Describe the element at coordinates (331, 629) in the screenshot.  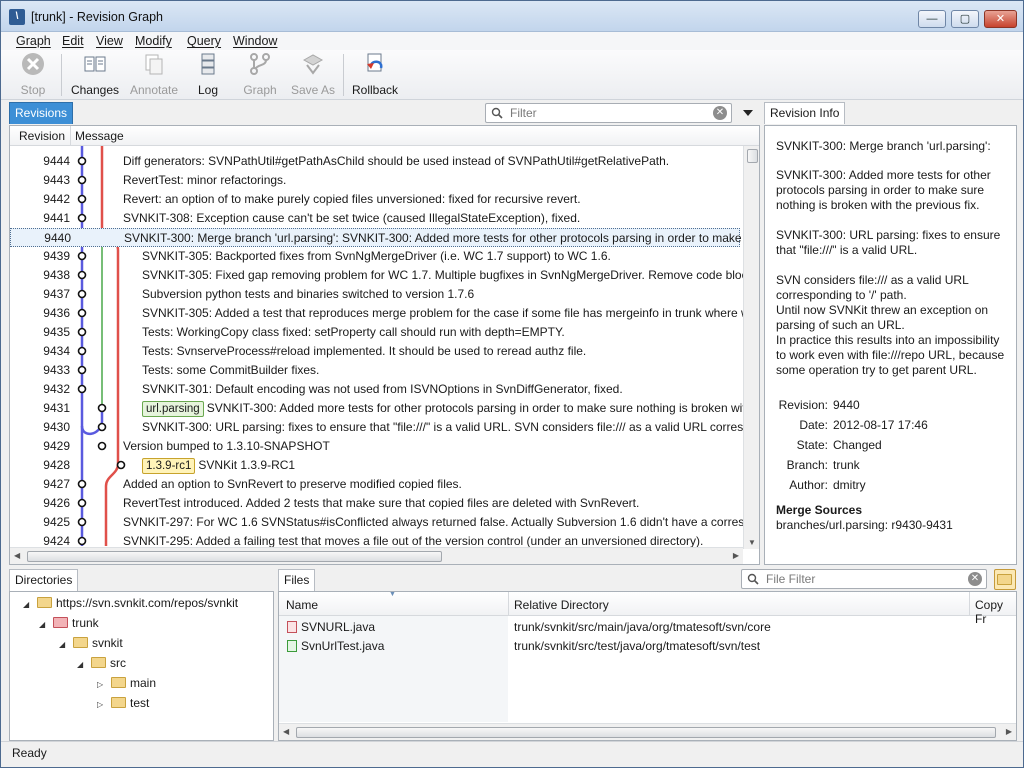
I see `file-row: SVNURL.java` at that location.